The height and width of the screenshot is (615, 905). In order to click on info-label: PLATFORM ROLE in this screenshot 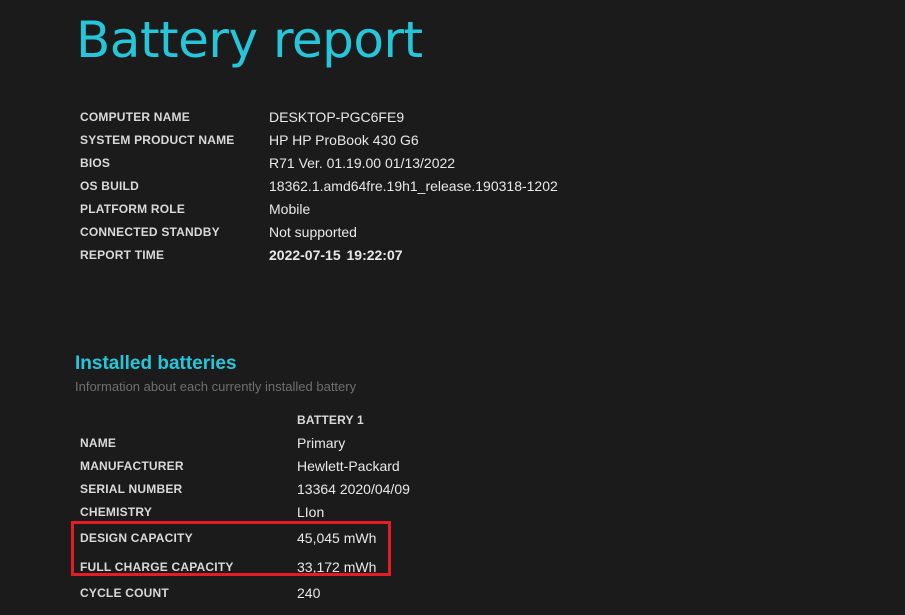, I will do `click(133, 208)`.